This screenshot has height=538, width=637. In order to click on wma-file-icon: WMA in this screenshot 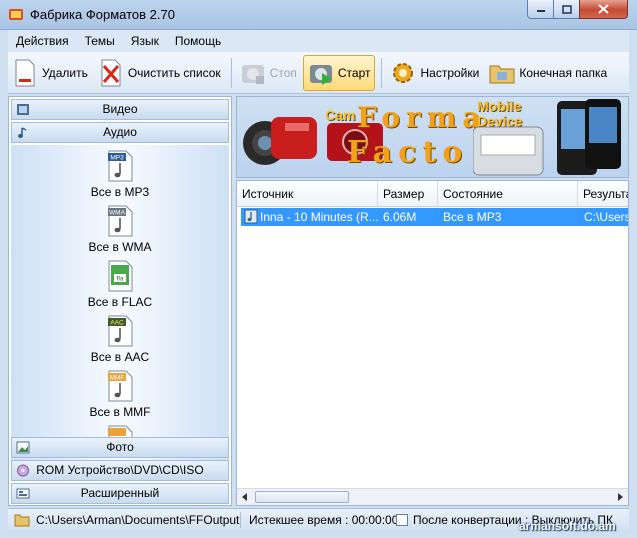, I will do `click(120, 221)`.